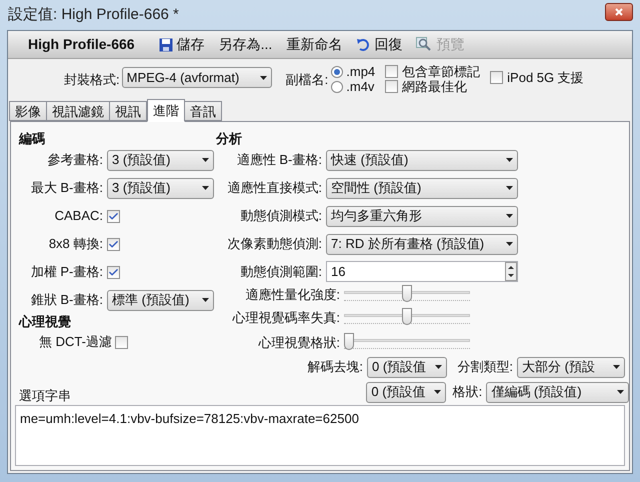  Describe the element at coordinates (320, 435) in the screenshot. I see `options-text-area: me=umh:level=4.1:vbv-bufsize=78125:vbv-maxrate=62500` at that location.